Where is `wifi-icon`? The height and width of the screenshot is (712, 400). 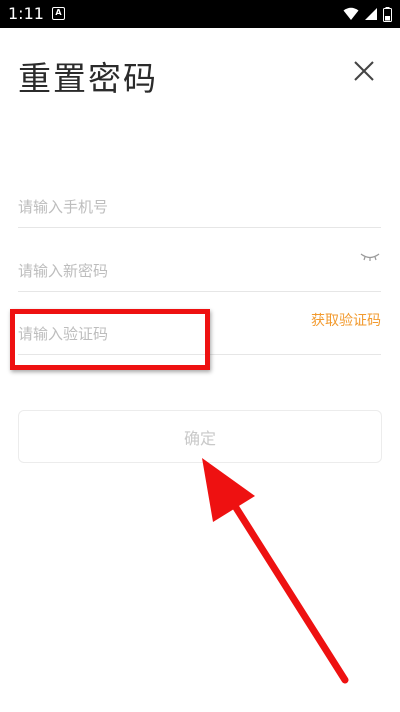 wifi-icon is located at coordinates (351, 13).